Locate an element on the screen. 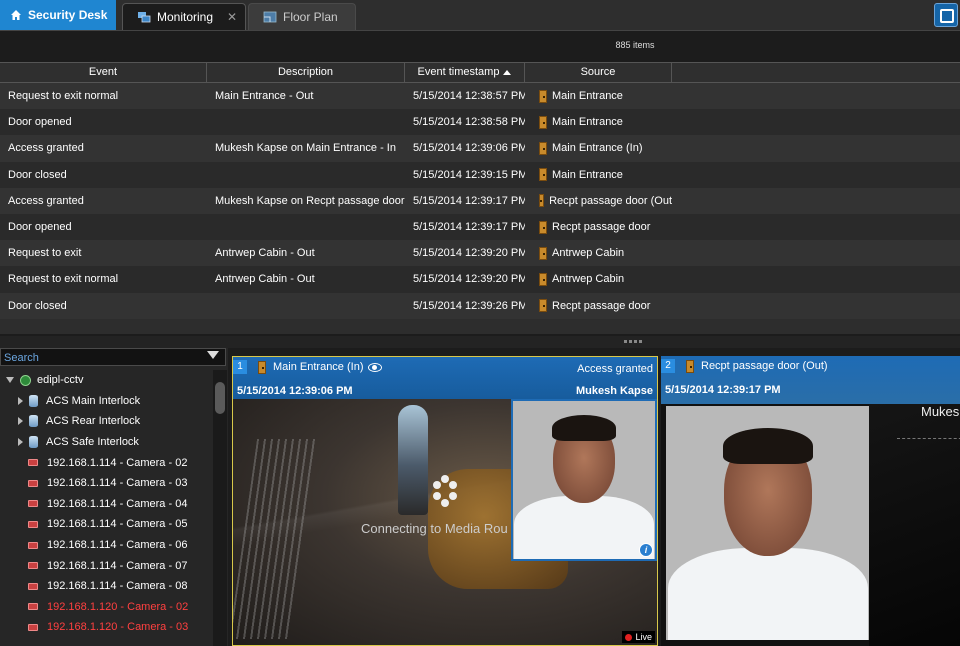 Image resolution: width=960 pixels, height=646 pixels. info-icon: i is located at coordinates (646, 550).